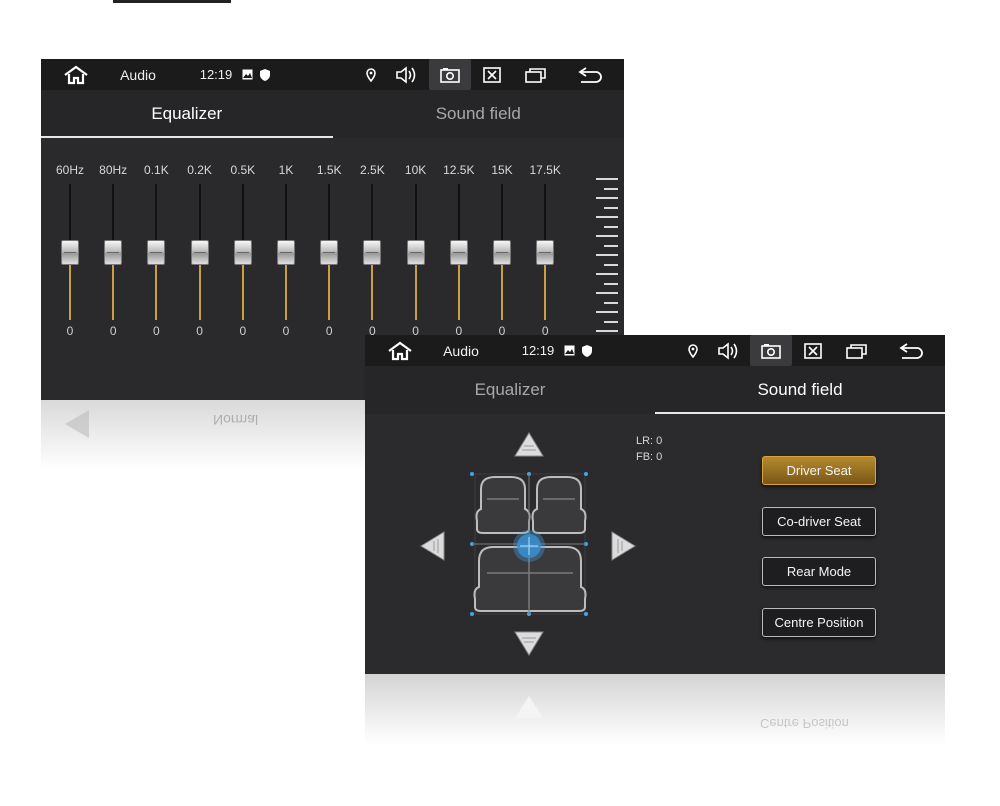 The height and width of the screenshot is (806, 1000). Describe the element at coordinates (172, 1) in the screenshot. I see `top-edge-fragment` at that location.